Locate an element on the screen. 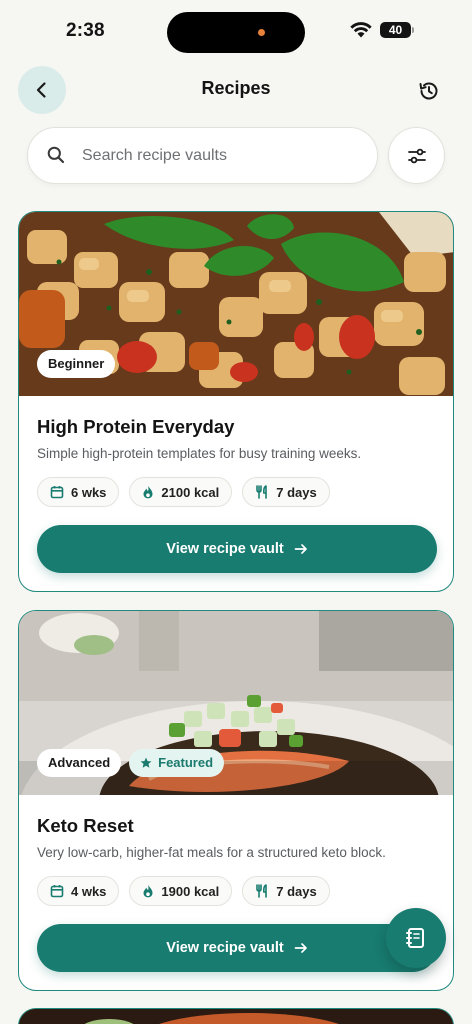 The image size is (472, 1024). stats-row: 4 wks 1900 kcal 7 days is located at coordinates (236, 891).